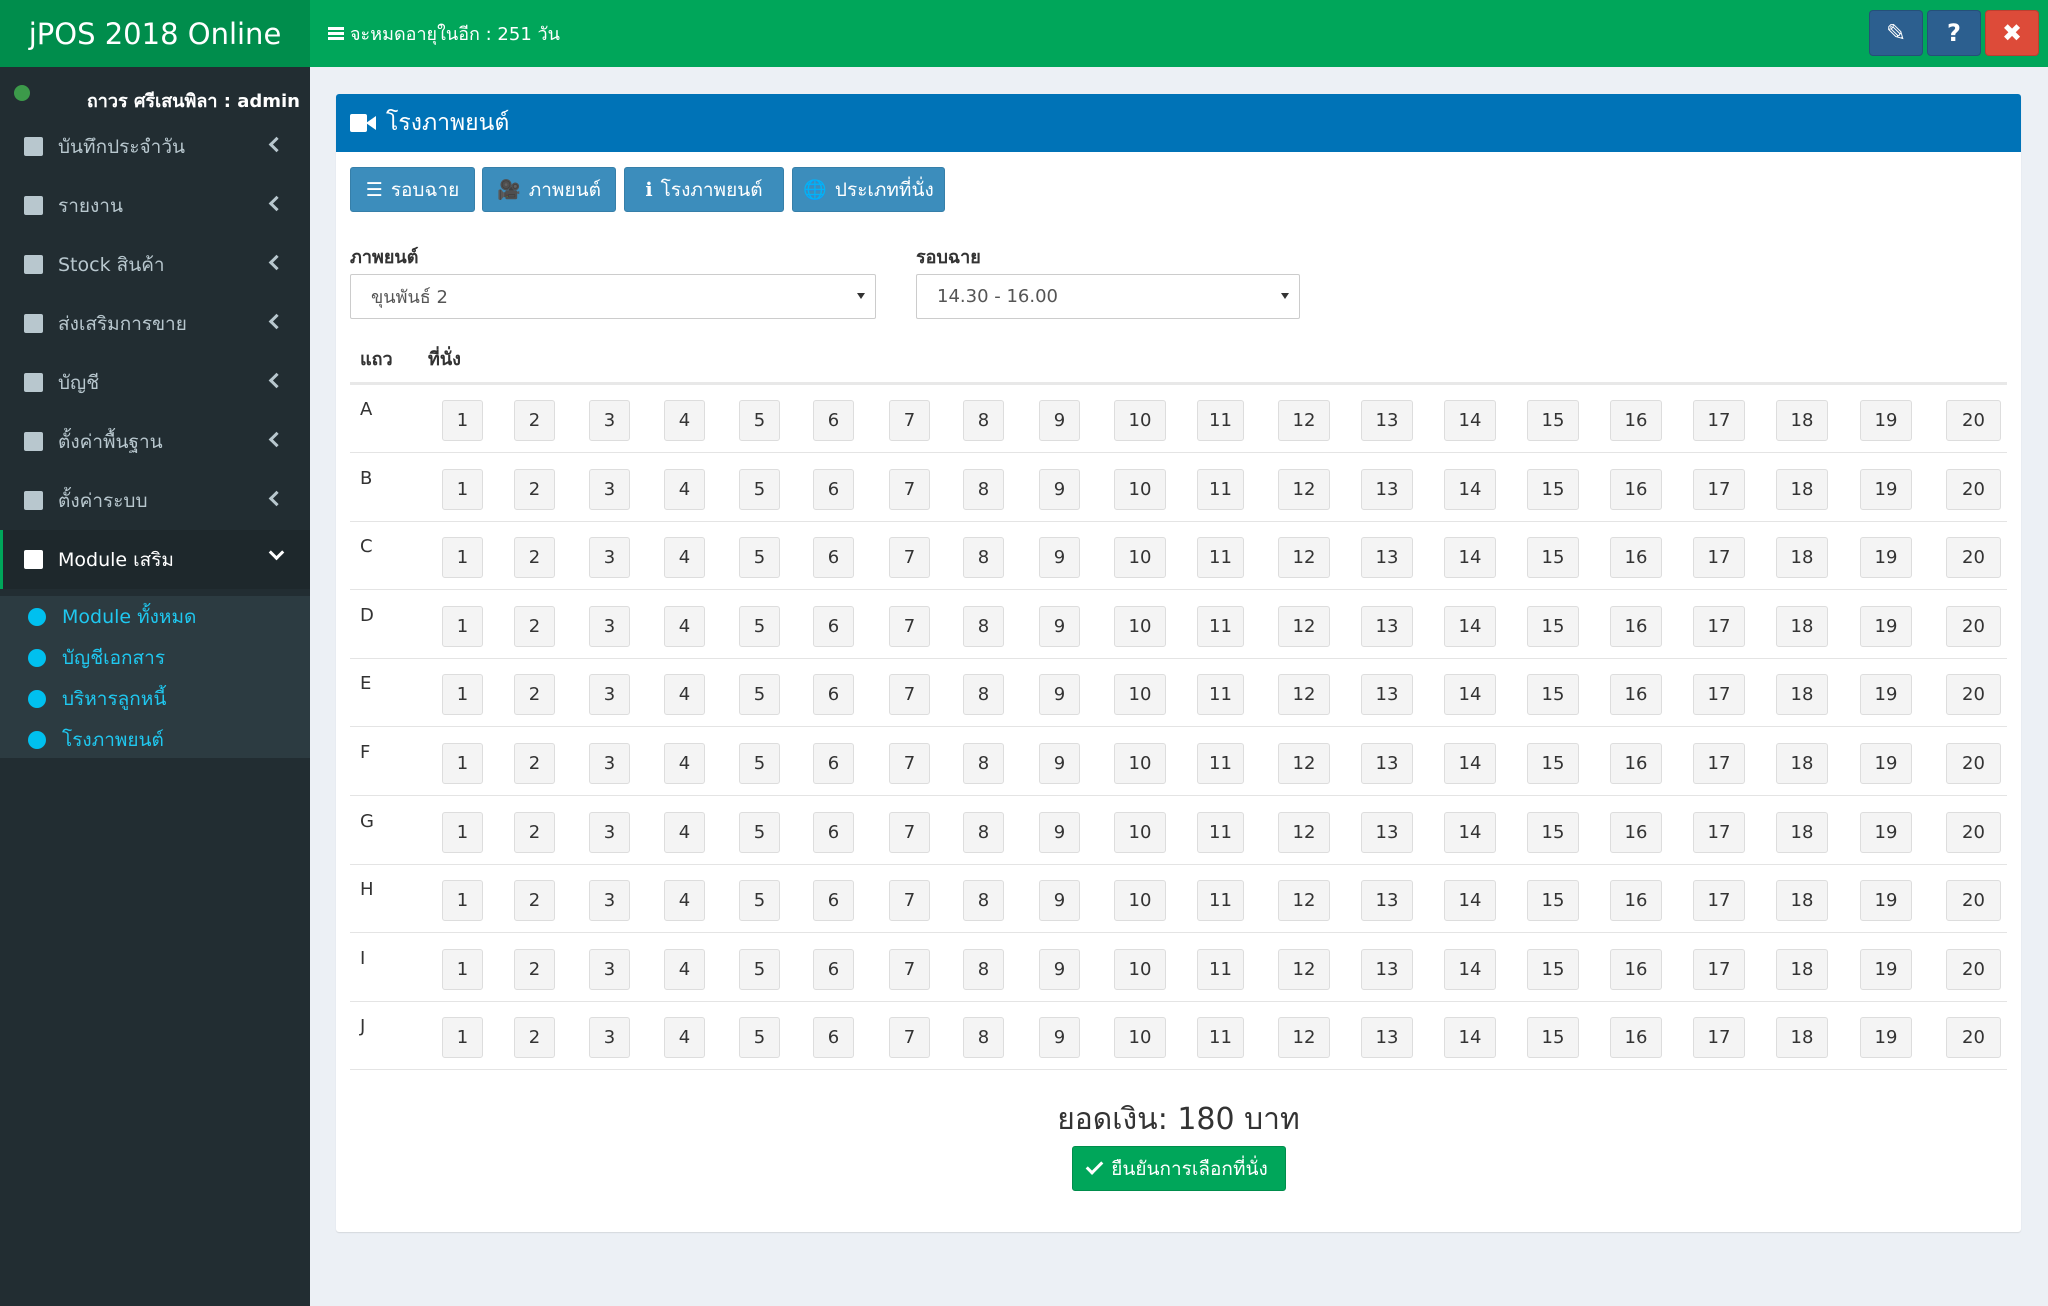 This screenshot has width=2048, height=1306. What do you see at coordinates (444, 33) in the screenshot?
I see `sidebar-toggle: จะหมดอายุในอีก : 251 วัน` at bounding box center [444, 33].